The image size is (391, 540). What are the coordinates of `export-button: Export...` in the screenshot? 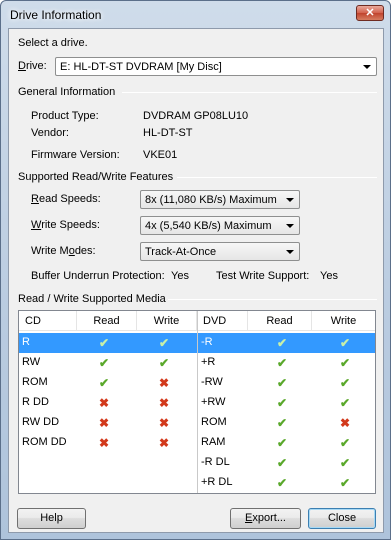 It's located at (265, 518).